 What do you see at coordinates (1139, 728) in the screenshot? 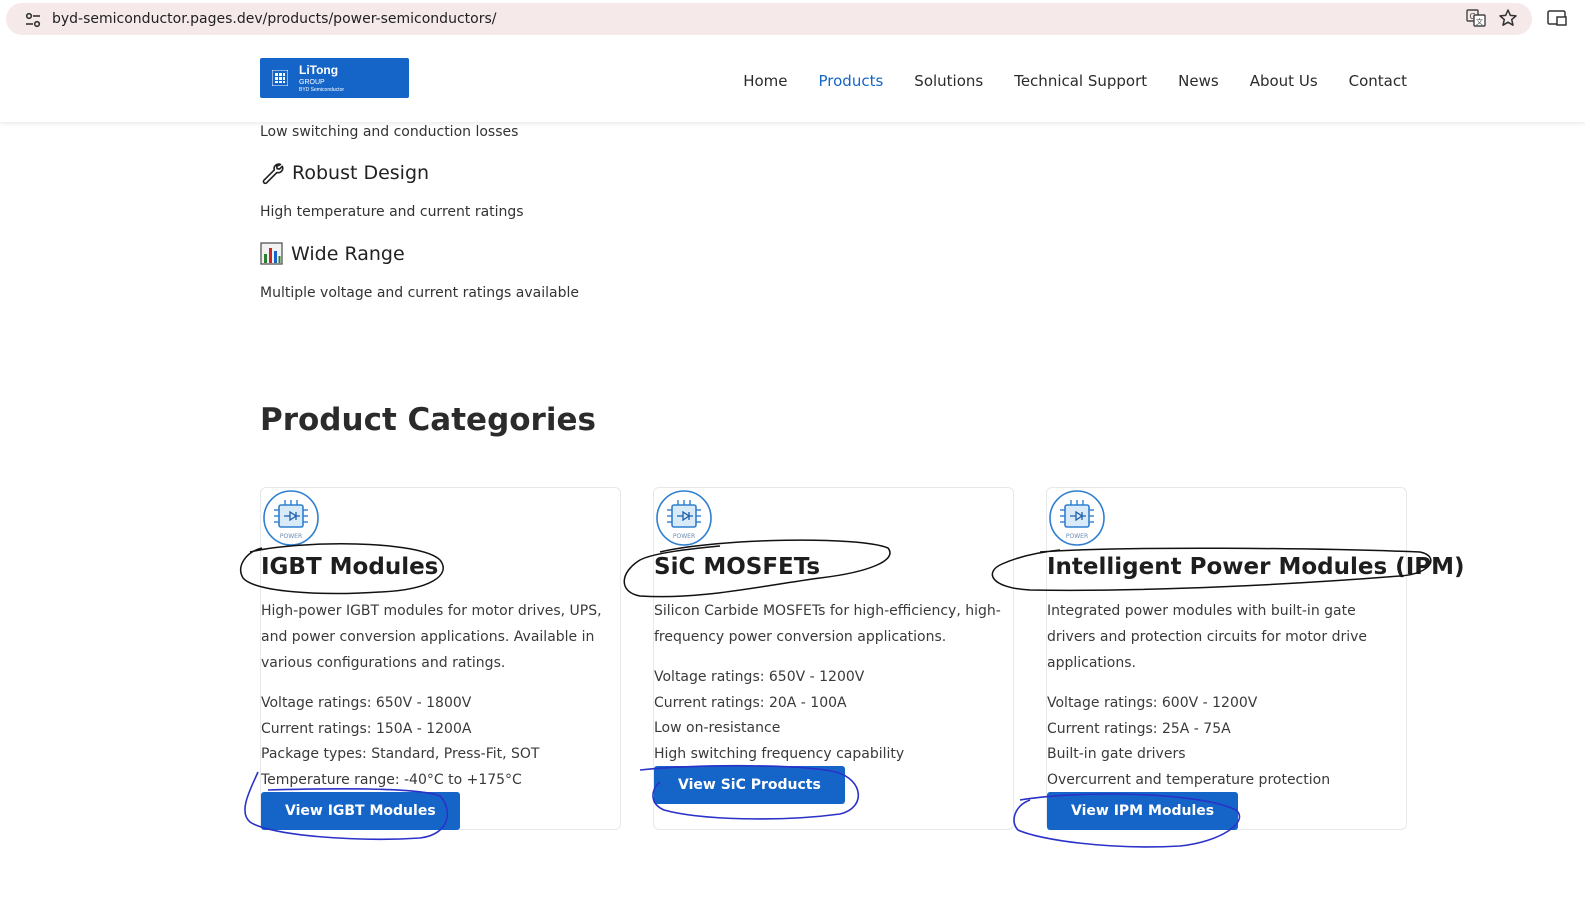
I see `spec-item: Current ratings: 25A - 75A` at bounding box center [1139, 728].